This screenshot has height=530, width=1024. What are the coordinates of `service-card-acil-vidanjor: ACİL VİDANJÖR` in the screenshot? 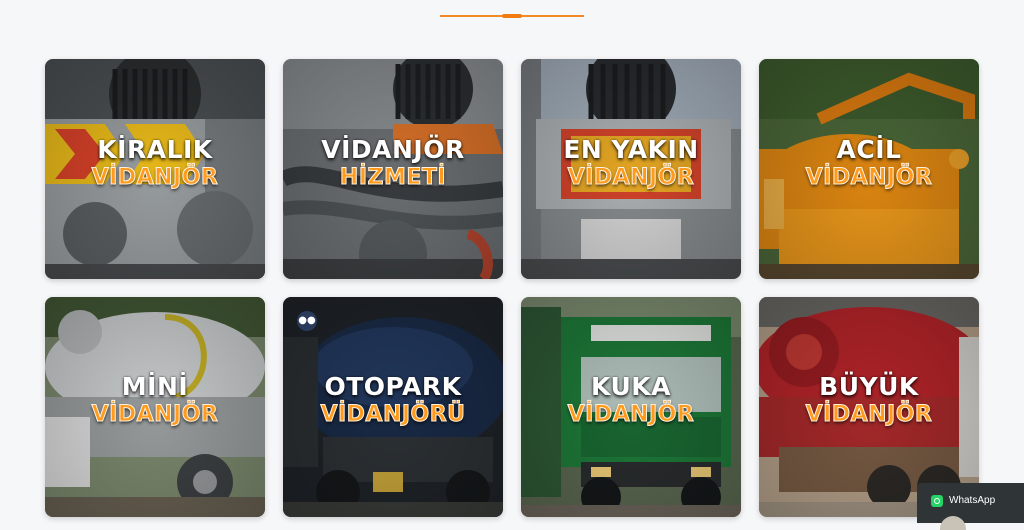 It's located at (869, 169).